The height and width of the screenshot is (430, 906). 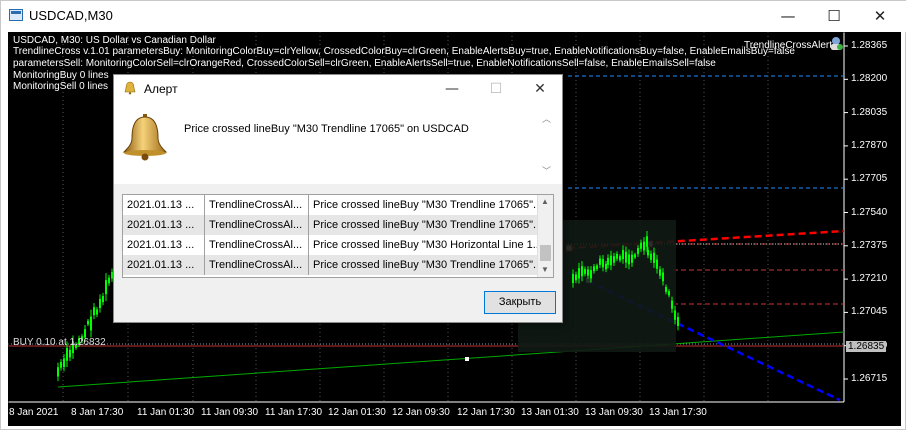 I want to click on chart-info-monitoring-sell: MonitoringSell 0 lines, so click(x=61, y=86).